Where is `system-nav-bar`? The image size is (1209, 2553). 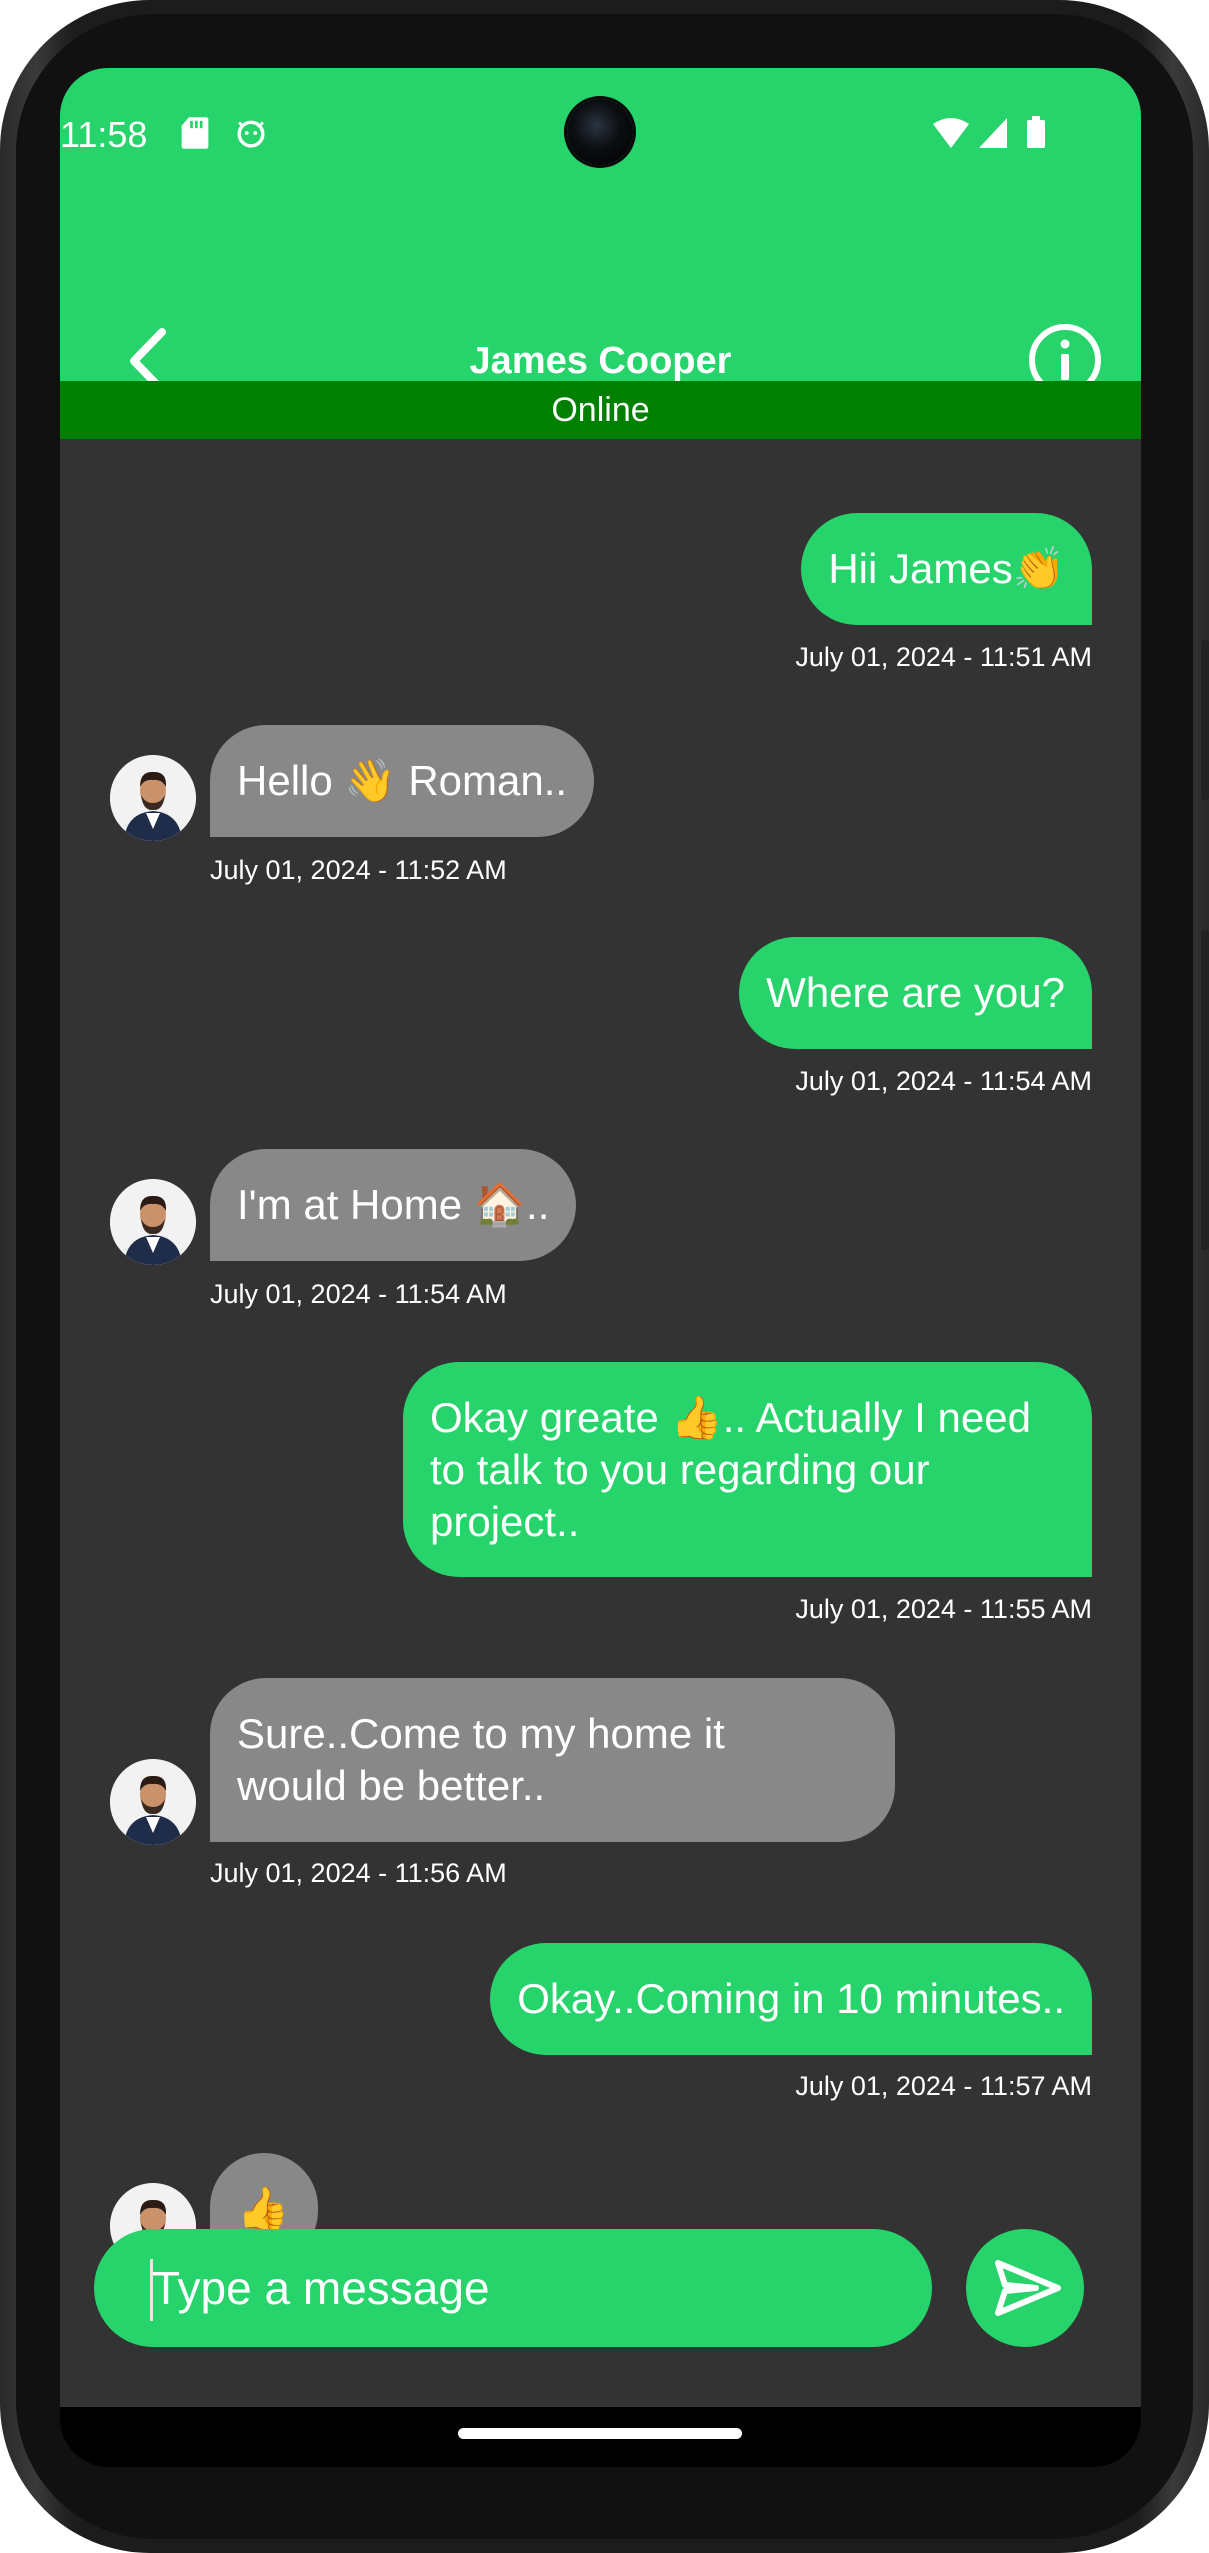 system-nav-bar is located at coordinates (600, 2437).